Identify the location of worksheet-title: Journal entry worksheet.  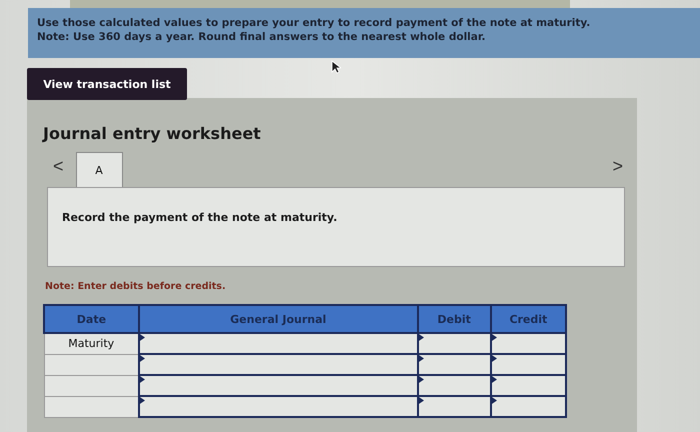
(152, 133).